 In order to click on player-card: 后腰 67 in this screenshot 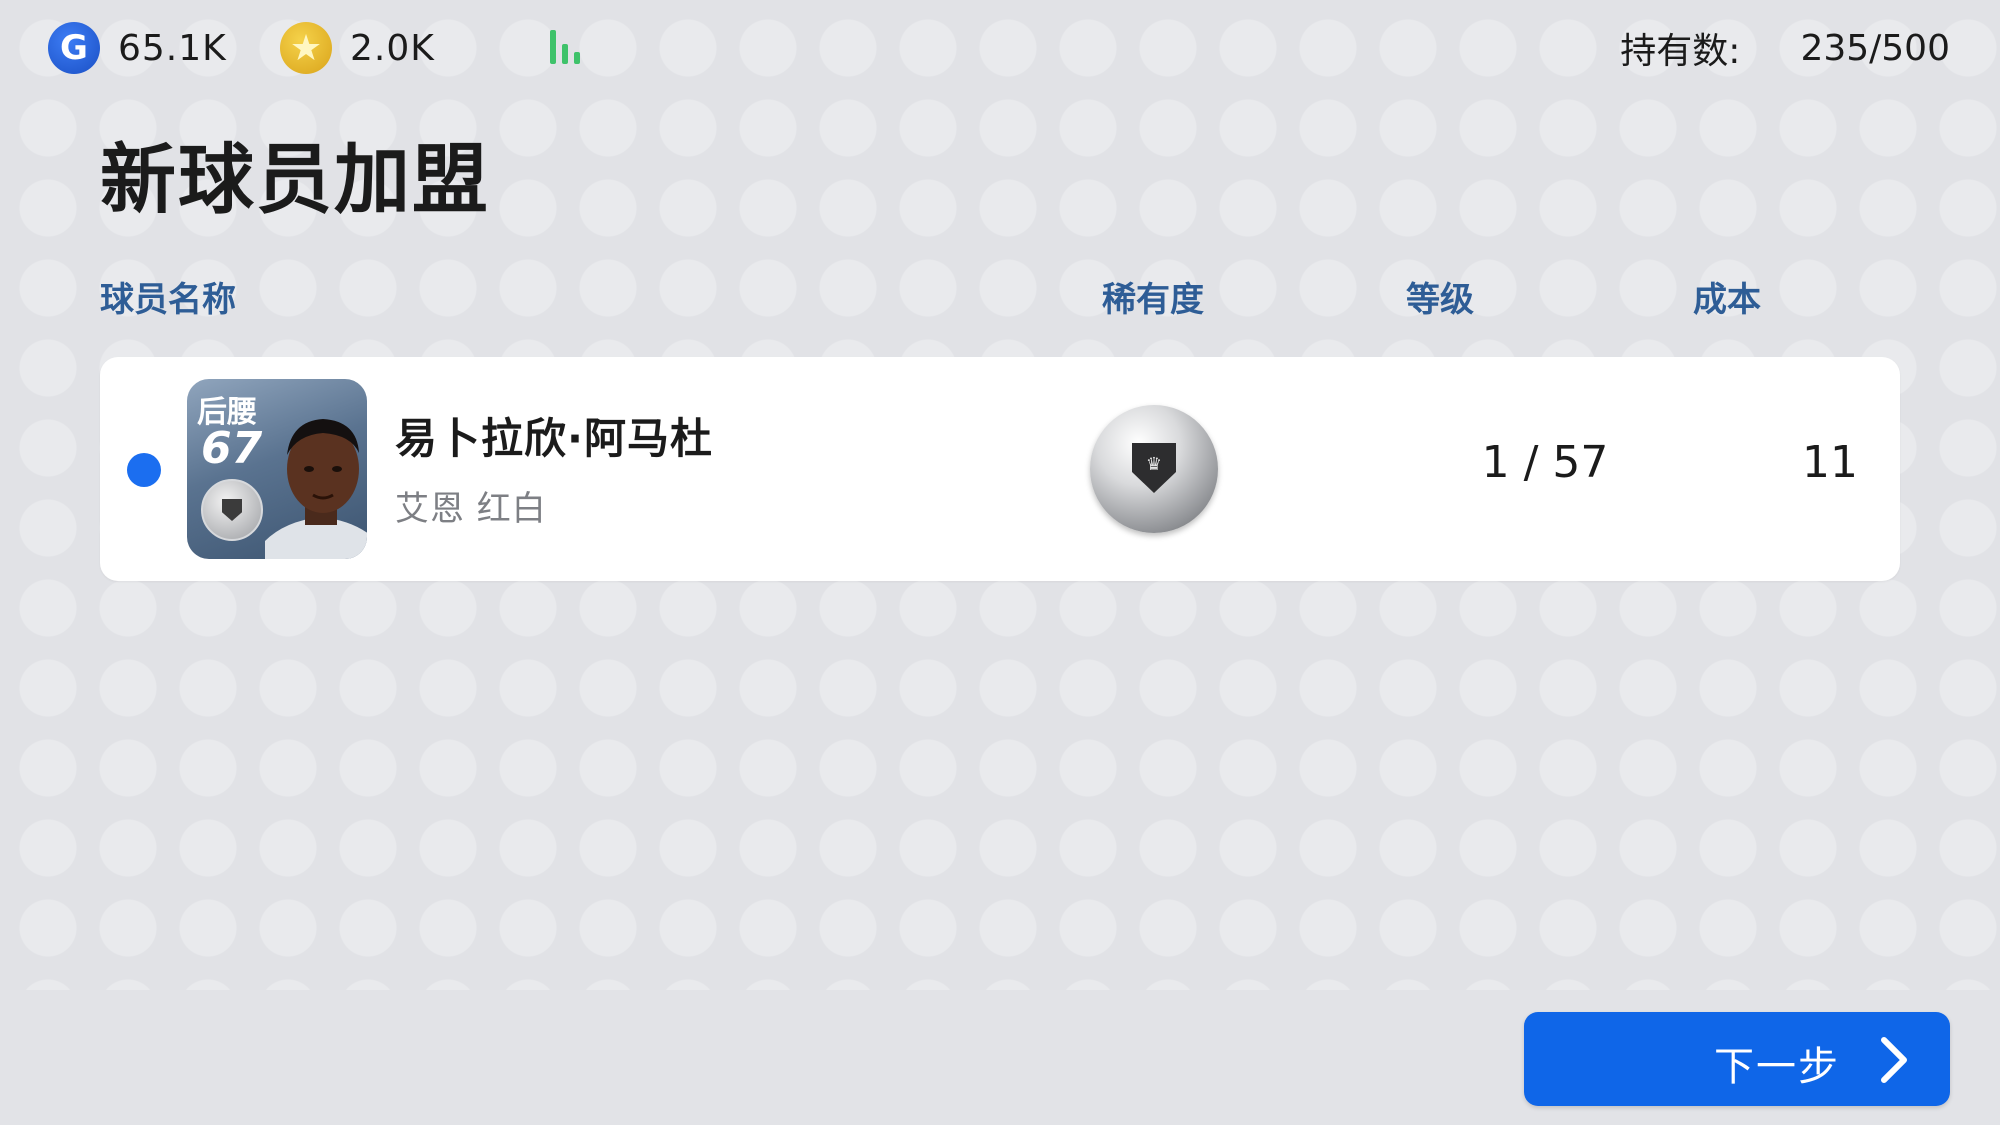, I will do `click(277, 469)`.